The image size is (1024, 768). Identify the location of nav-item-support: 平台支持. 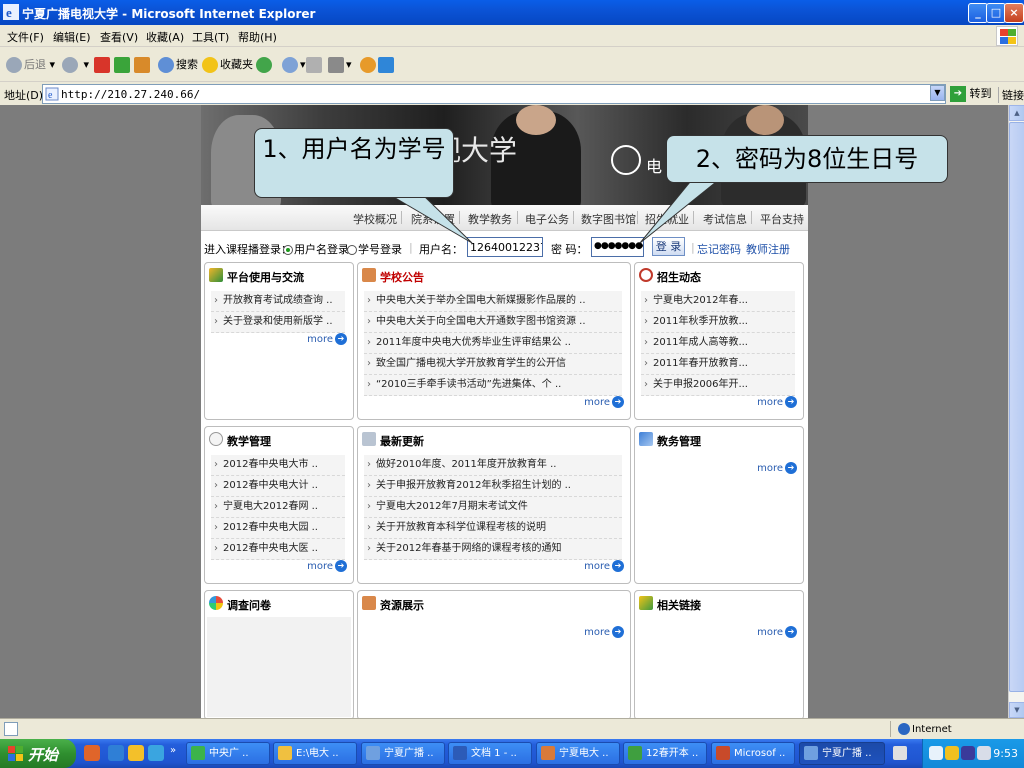
(782, 219).